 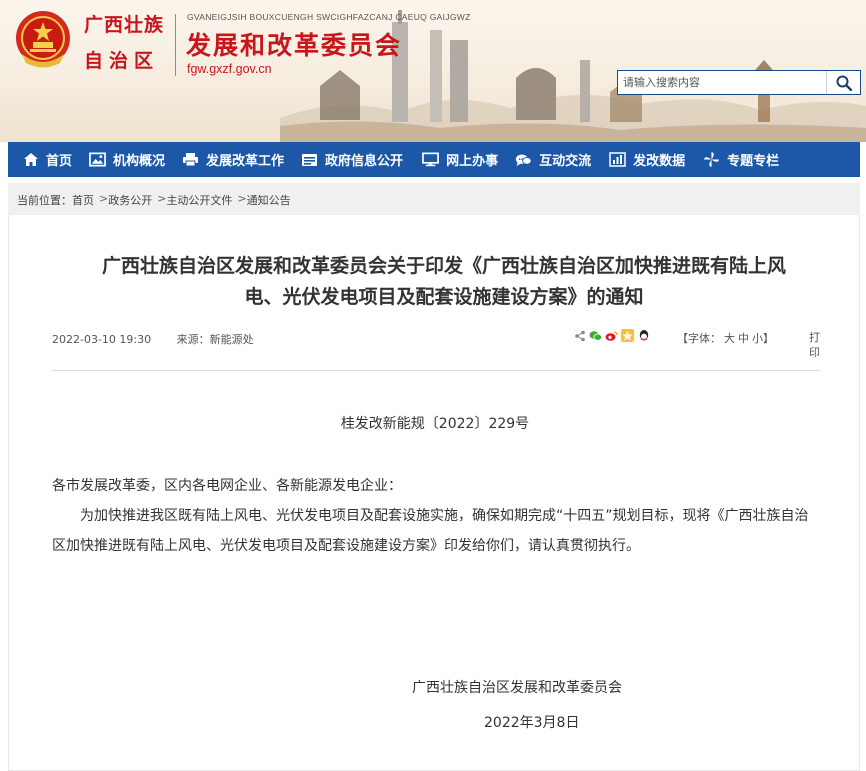 I want to click on publish-date: 2022-03-10 19:30, so click(x=102, y=339).